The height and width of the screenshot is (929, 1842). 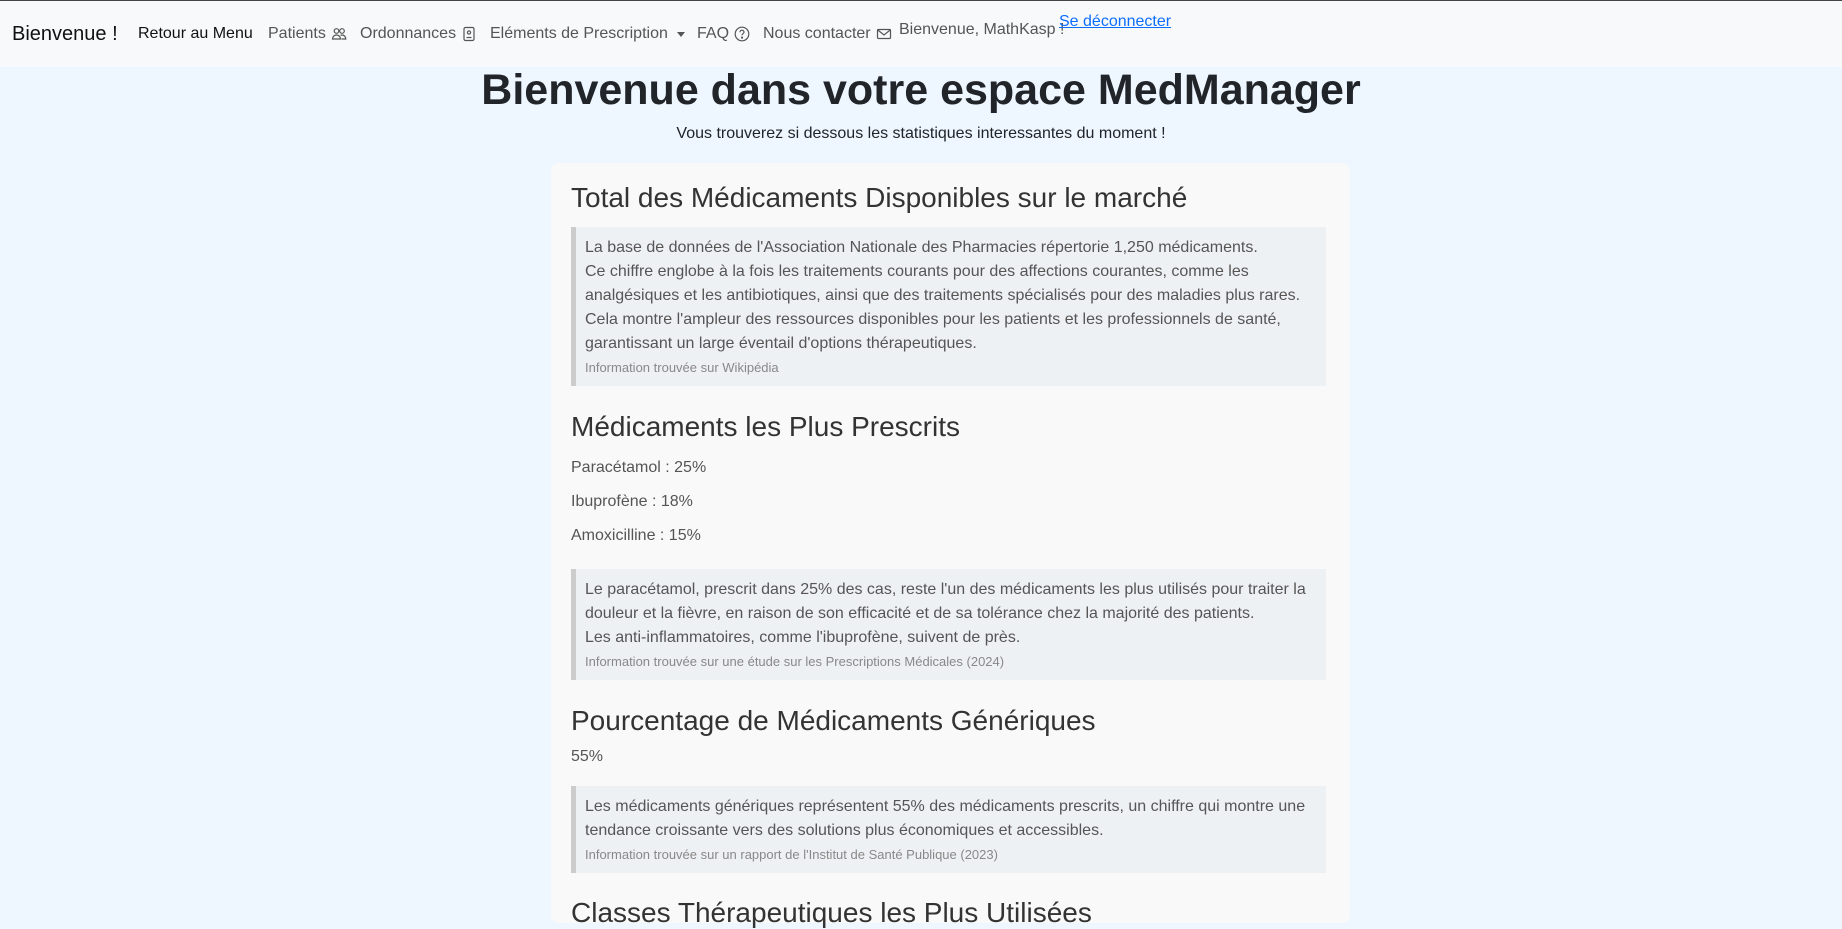 What do you see at coordinates (339, 34) in the screenshot?
I see `people-icon` at bounding box center [339, 34].